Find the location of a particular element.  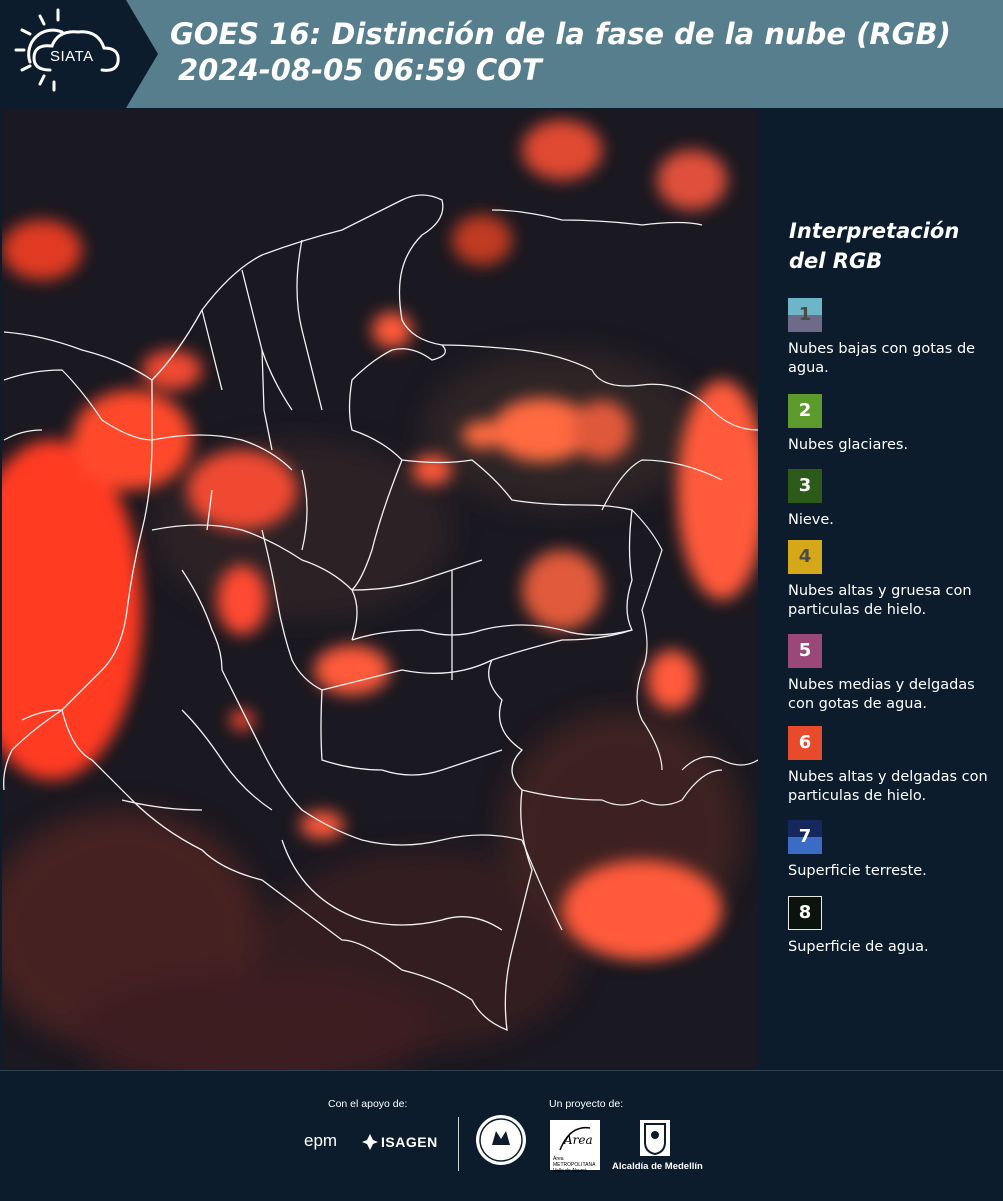

legend-swatch-3: 3 is located at coordinates (805, 486).